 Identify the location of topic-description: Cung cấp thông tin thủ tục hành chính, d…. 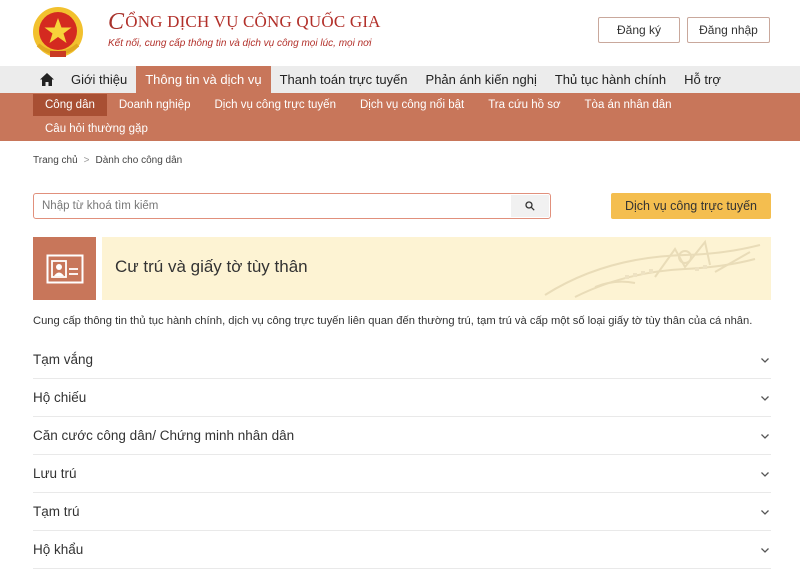
(393, 321).